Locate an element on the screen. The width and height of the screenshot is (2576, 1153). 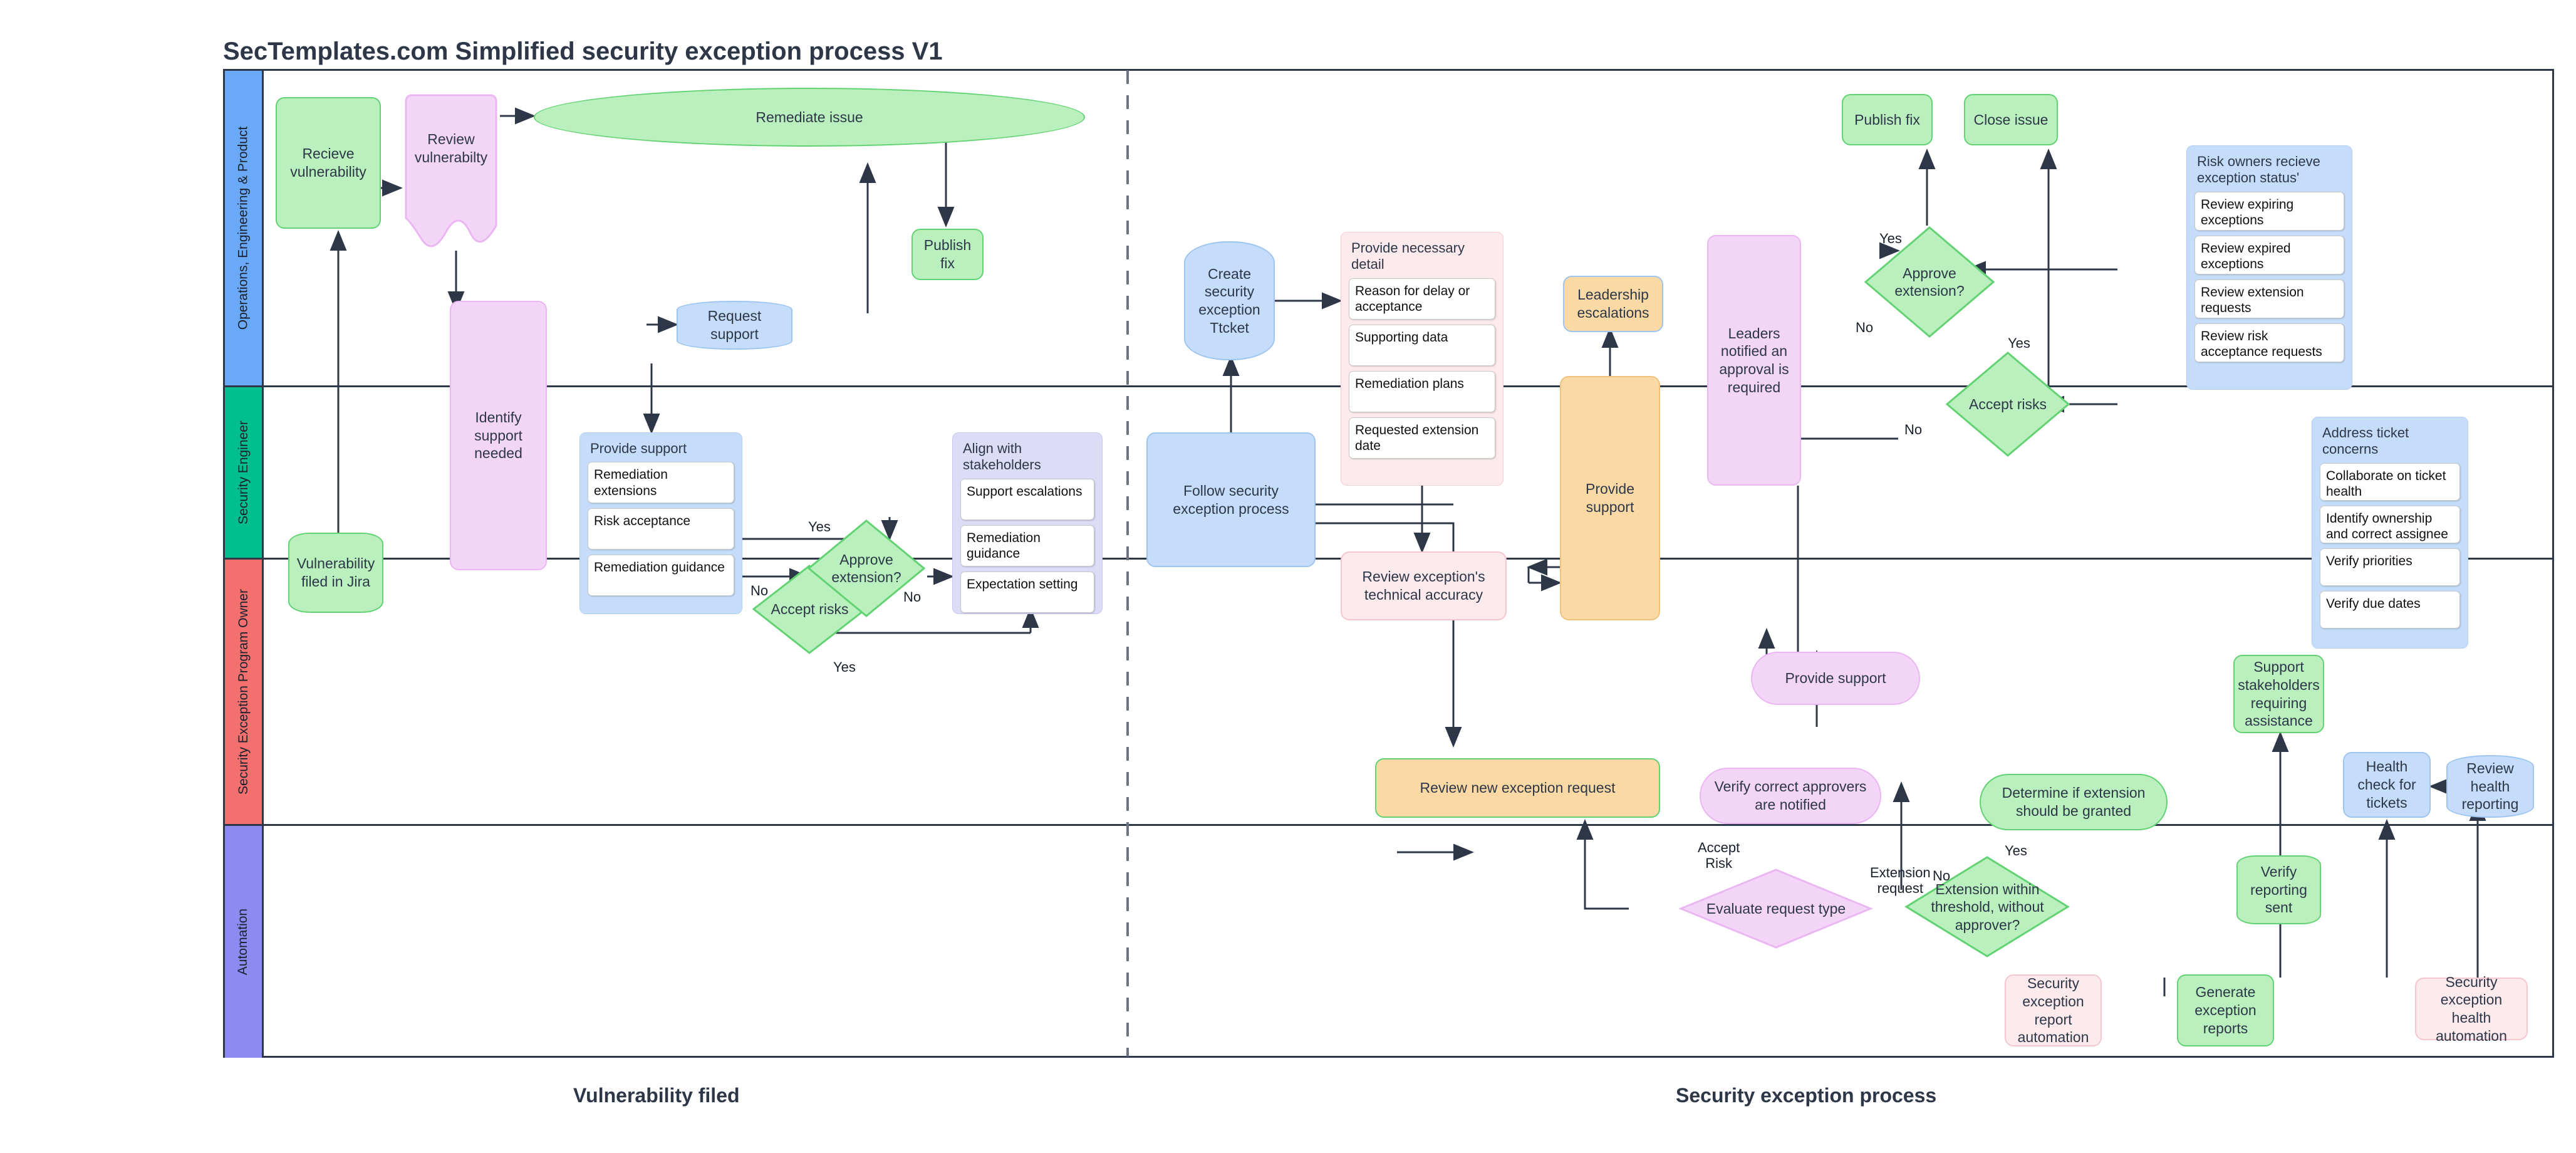
node-verify-correct-approvers: Verify correct approvers are notified is located at coordinates (1790, 796).